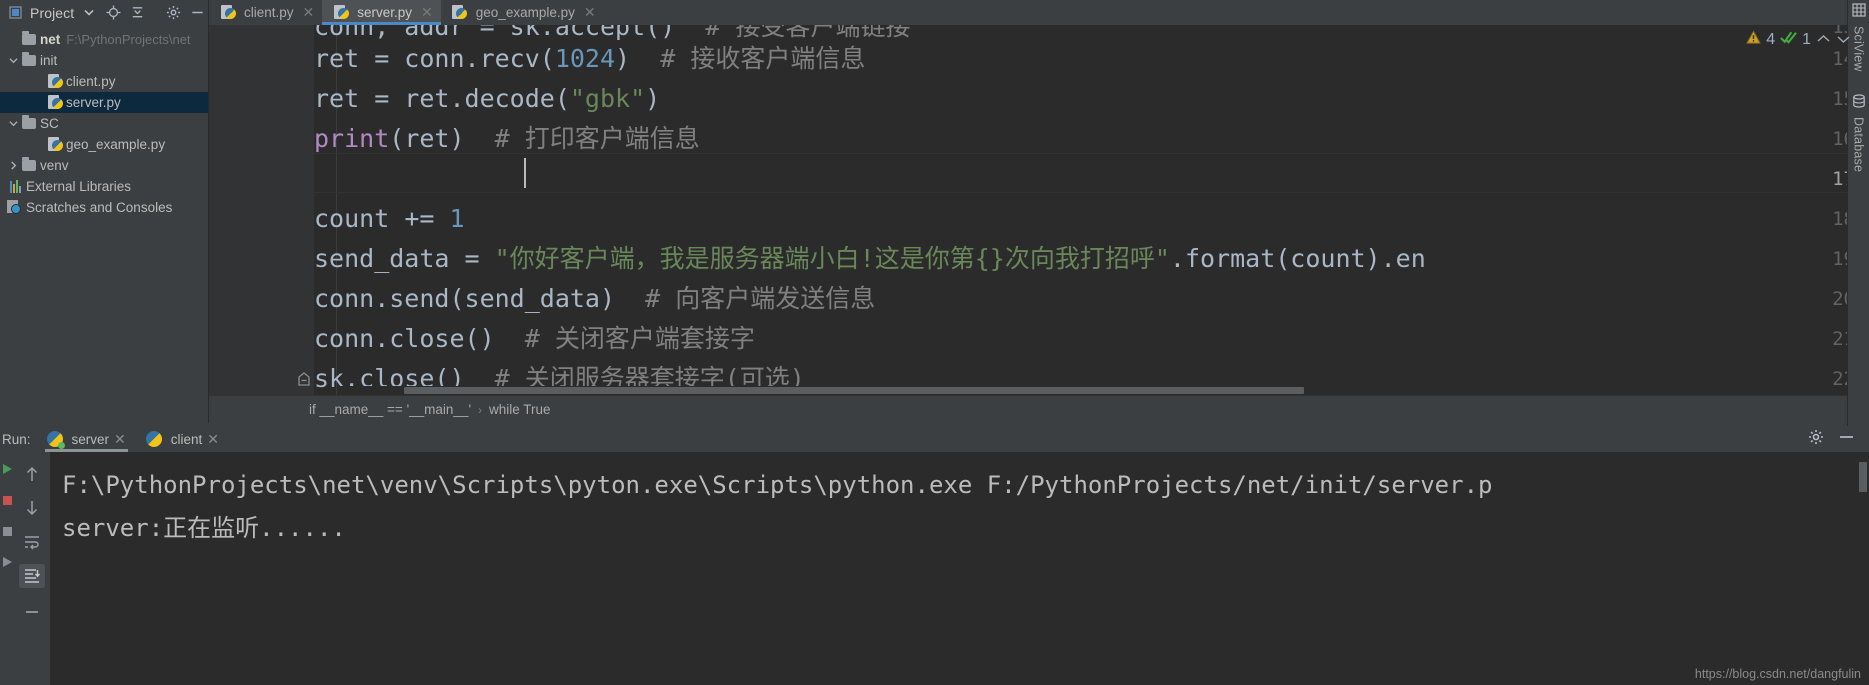 The height and width of the screenshot is (685, 1869). What do you see at coordinates (266, 12) in the screenshot?
I see `editor-tab-client-py: client.py ✕` at bounding box center [266, 12].